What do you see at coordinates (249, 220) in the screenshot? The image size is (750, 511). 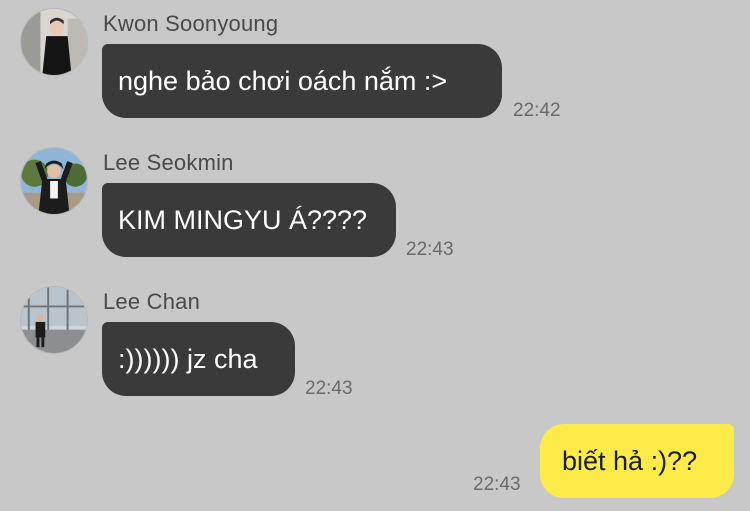 I see `message-bubble: KIM MINGYU Á????` at bounding box center [249, 220].